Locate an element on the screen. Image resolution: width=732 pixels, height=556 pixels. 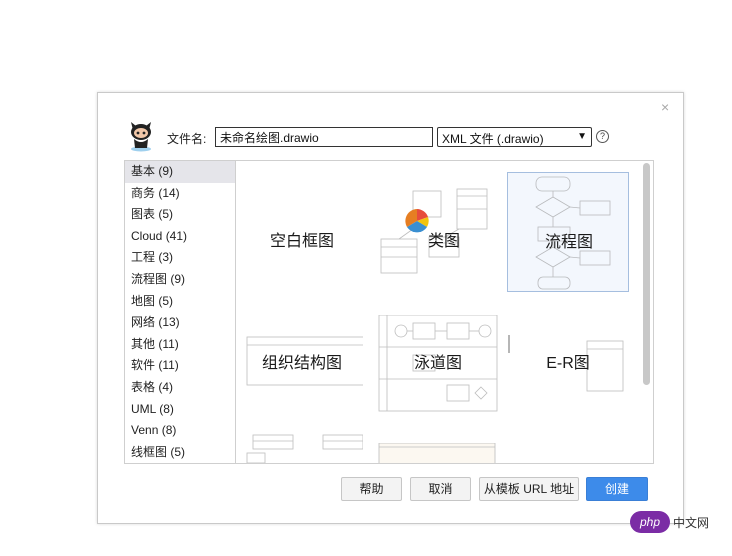
filetype-select: XML 文件 (.drawio) ▼ is located at coordinates (514, 137).